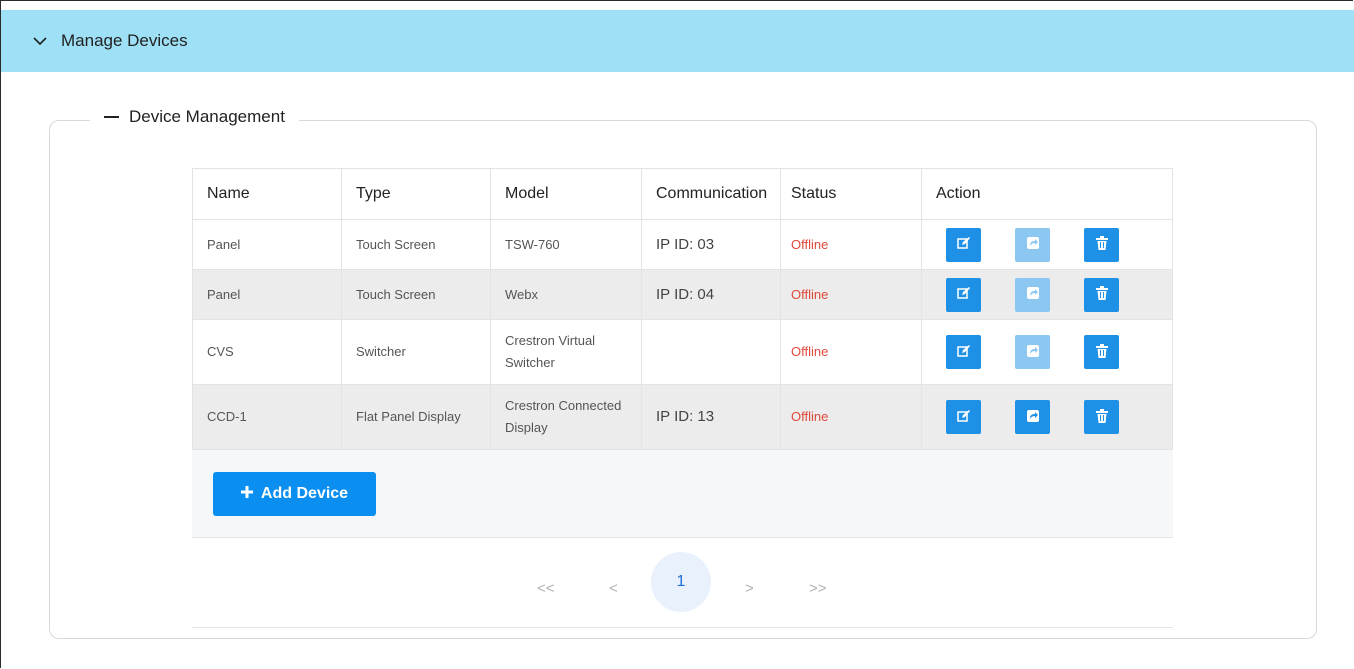 The height and width of the screenshot is (669, 1354). What do you see at coordinates (207, 116) in the screenshot?
I see `section-title: Device Management` at bounding box center [207, 116].